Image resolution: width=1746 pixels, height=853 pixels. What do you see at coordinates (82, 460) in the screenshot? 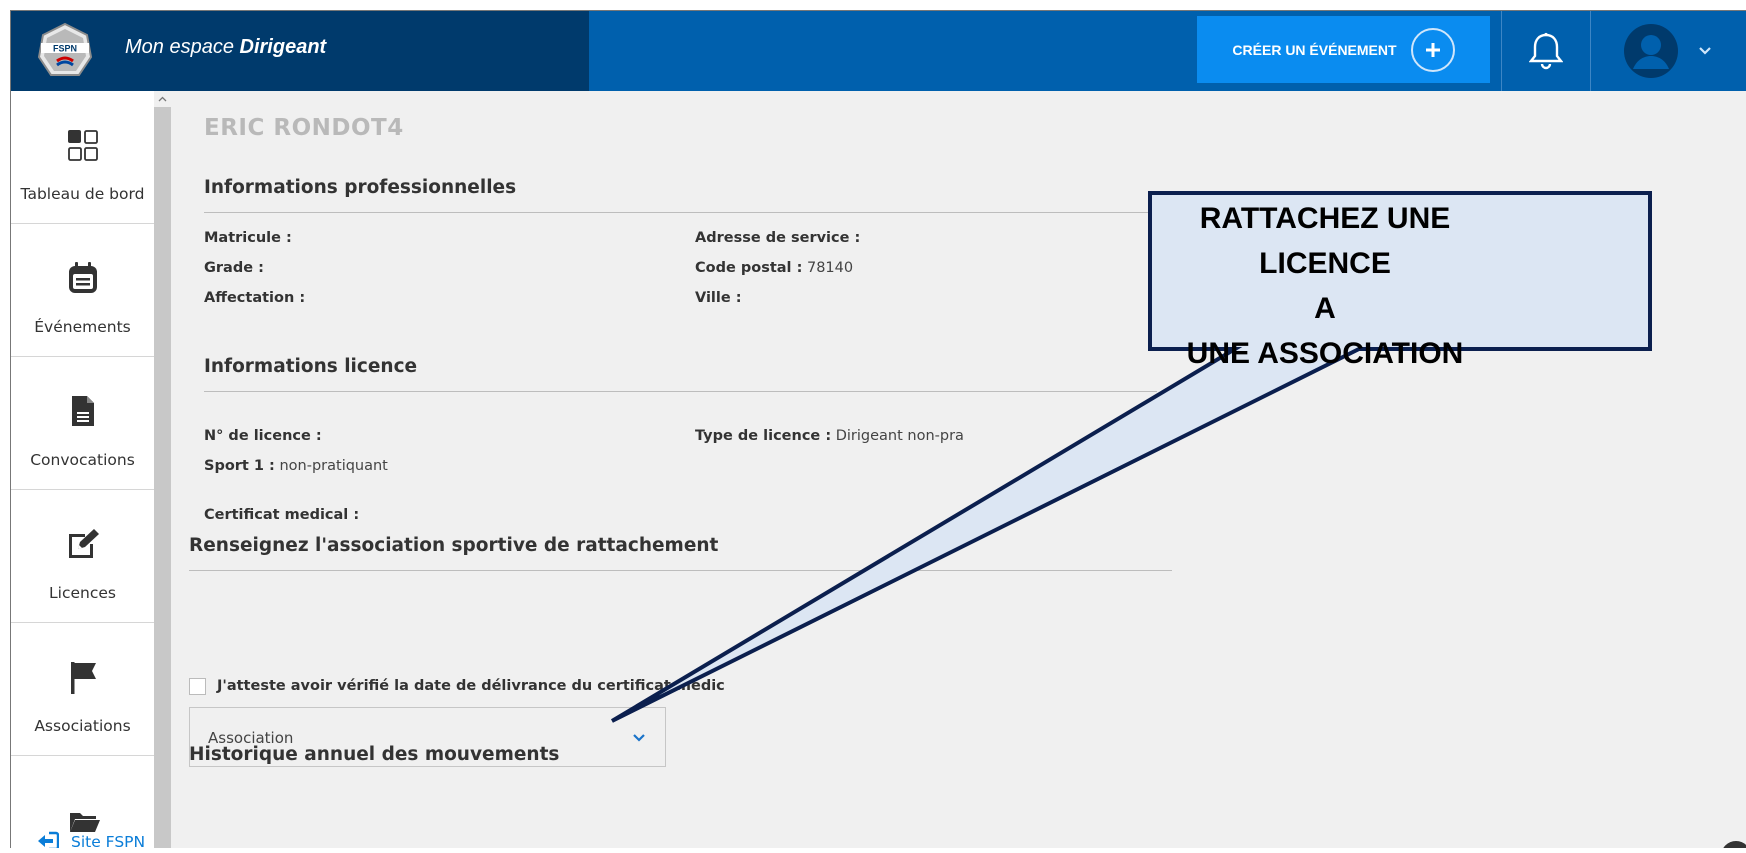
I see `sidebar-item-label: Convocations` at bounding box center [82, 460].